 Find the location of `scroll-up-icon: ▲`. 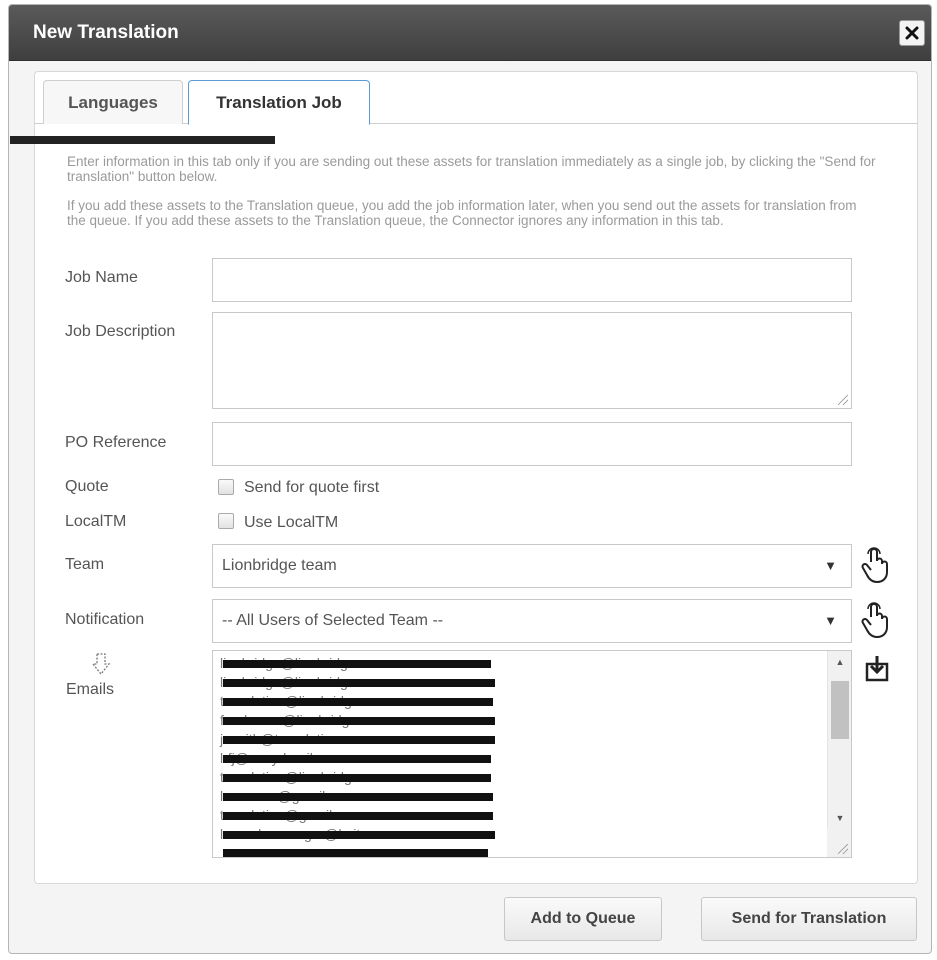

scroll-up-icon: ▲ is located at coordinates (839, 662).